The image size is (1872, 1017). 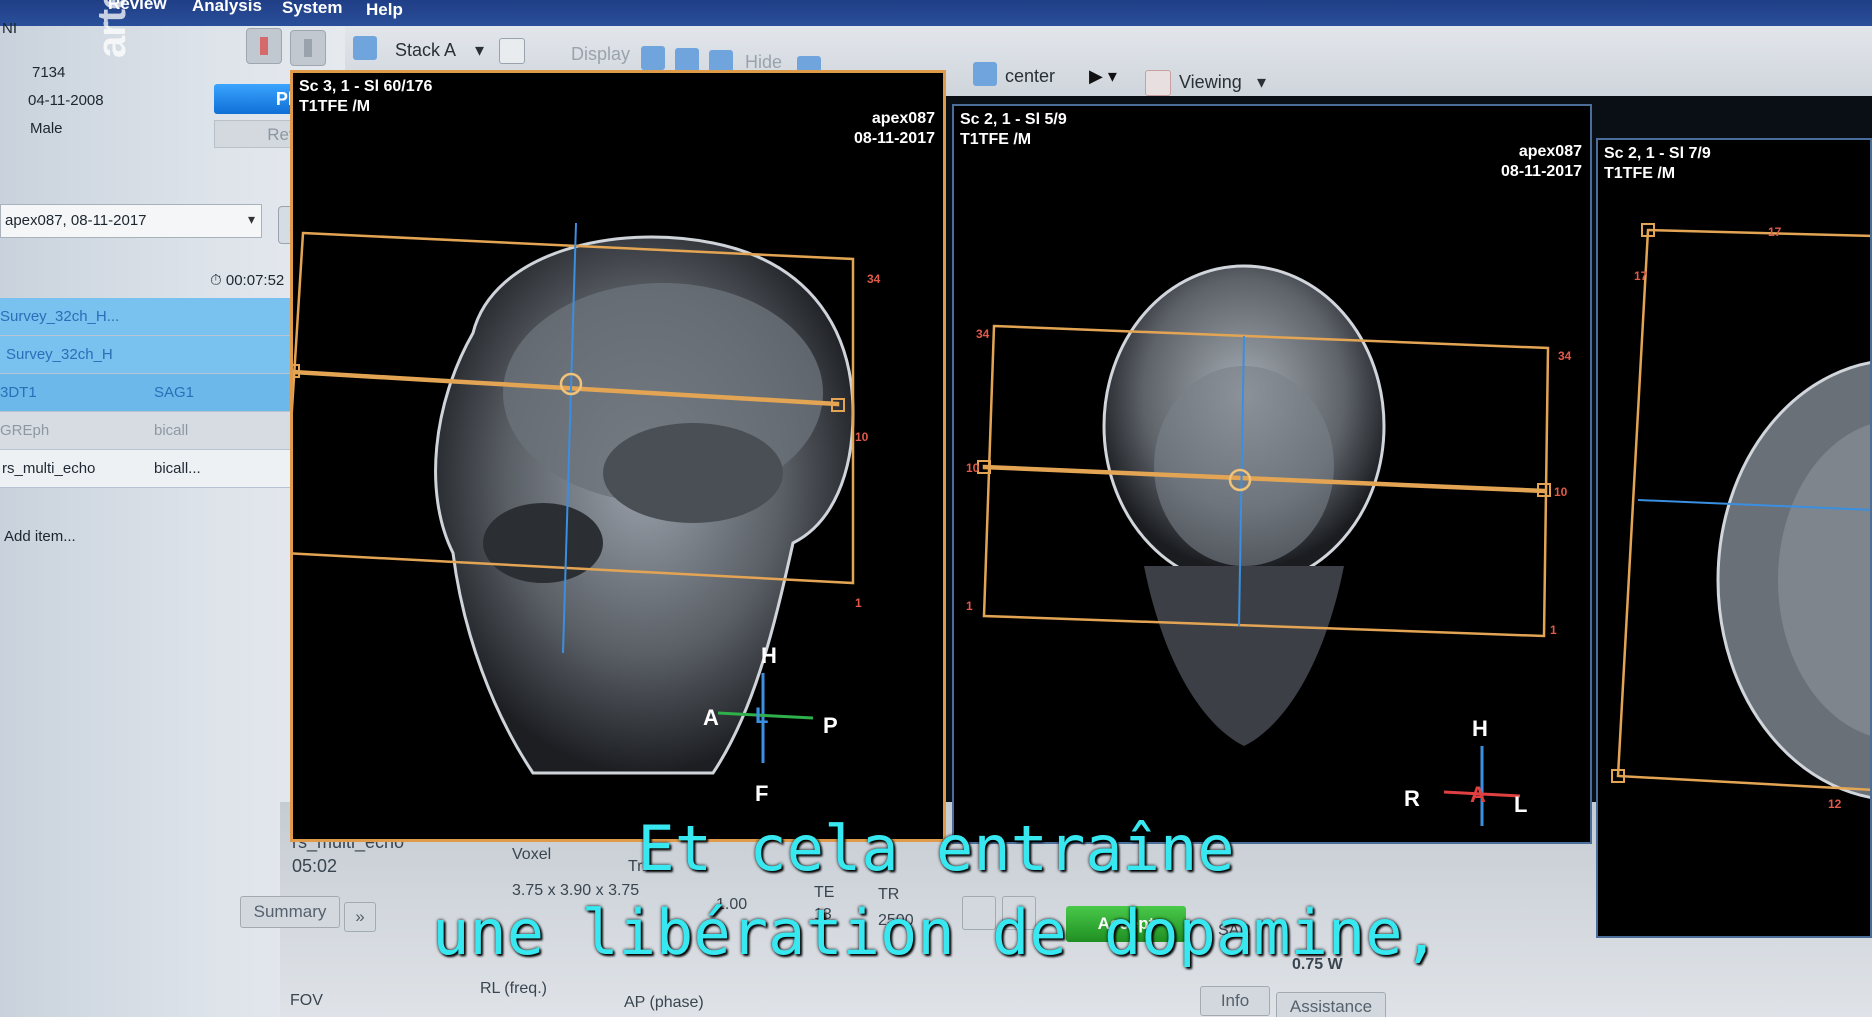 I want to click on patient-id: 7134, so click(x=49, y=72).